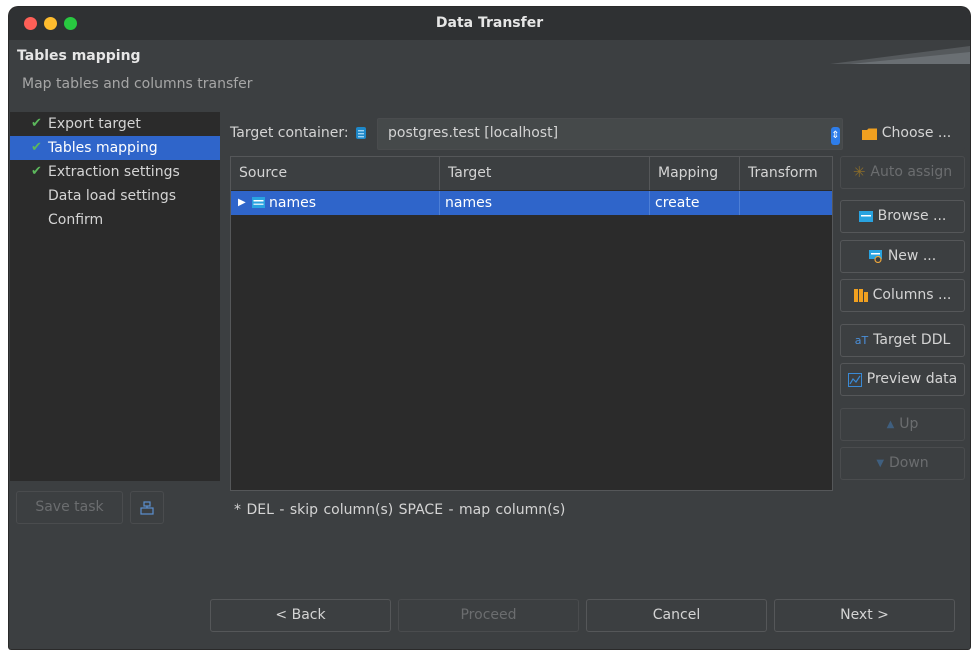 Image resolution: width=980 pixels, height=659 pixels. I want to click on target-ddl-button: aT Target DDL, so click(902, 340).